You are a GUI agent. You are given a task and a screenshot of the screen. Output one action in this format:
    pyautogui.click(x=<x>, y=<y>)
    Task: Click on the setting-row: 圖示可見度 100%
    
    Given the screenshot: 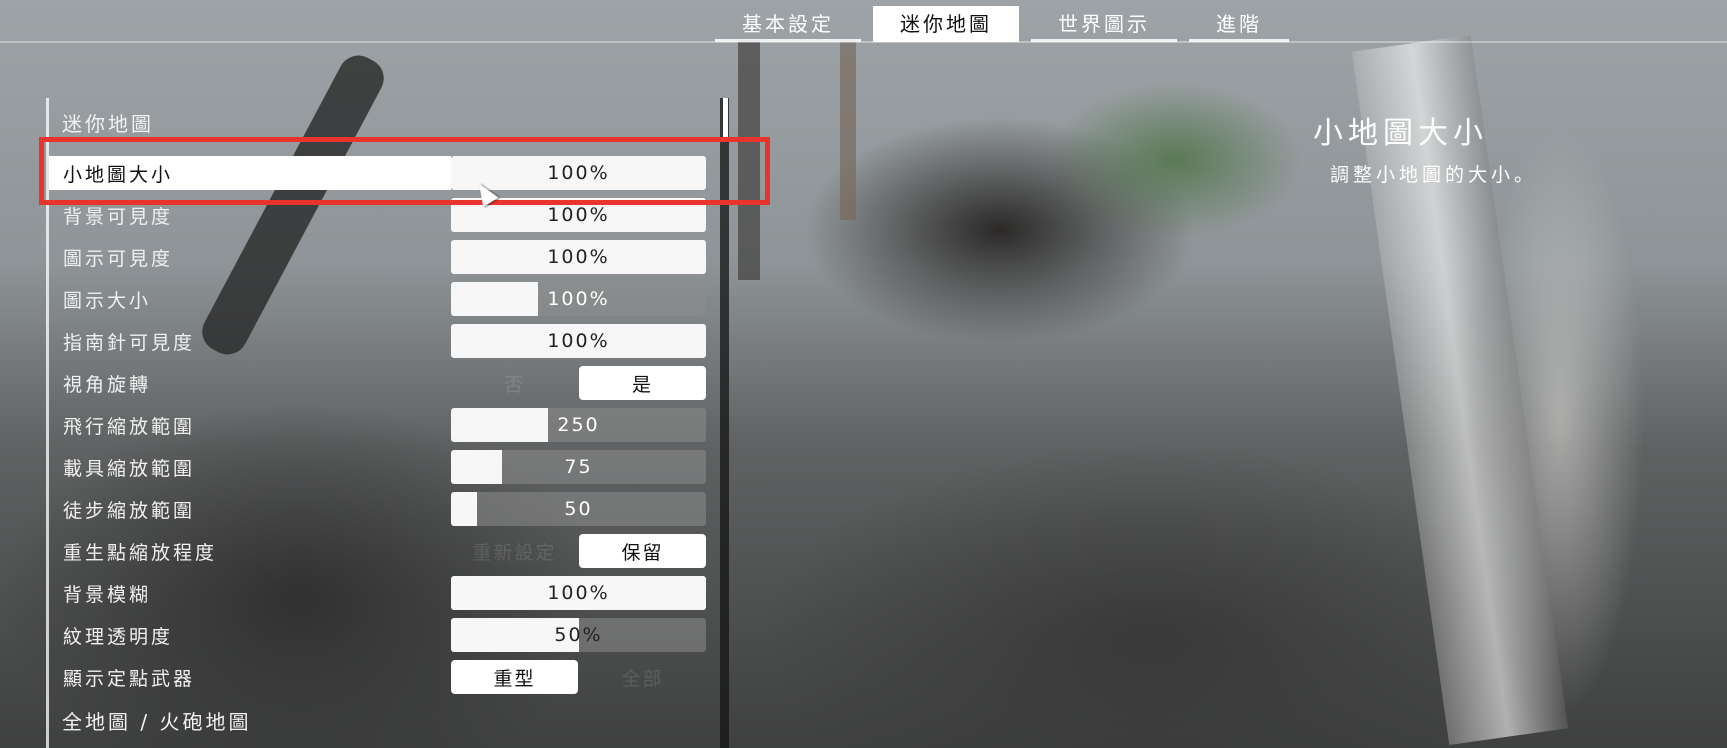 What is the action you would take?
    pyautogui.click(x=378, y=257)
    